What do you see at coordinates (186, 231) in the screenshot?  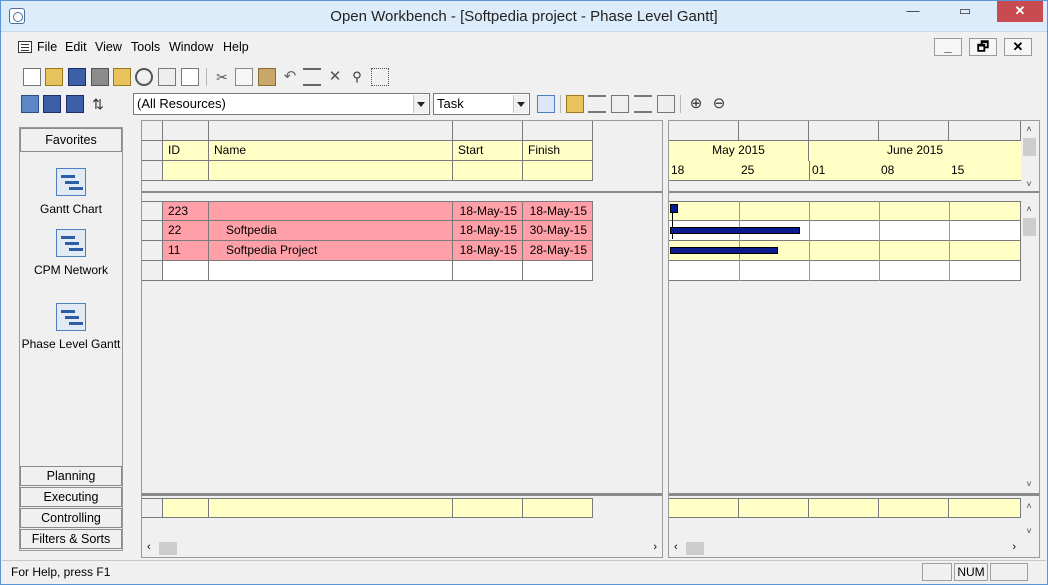 I see `task-id-cell: 22` at bounding box center [186, 231].